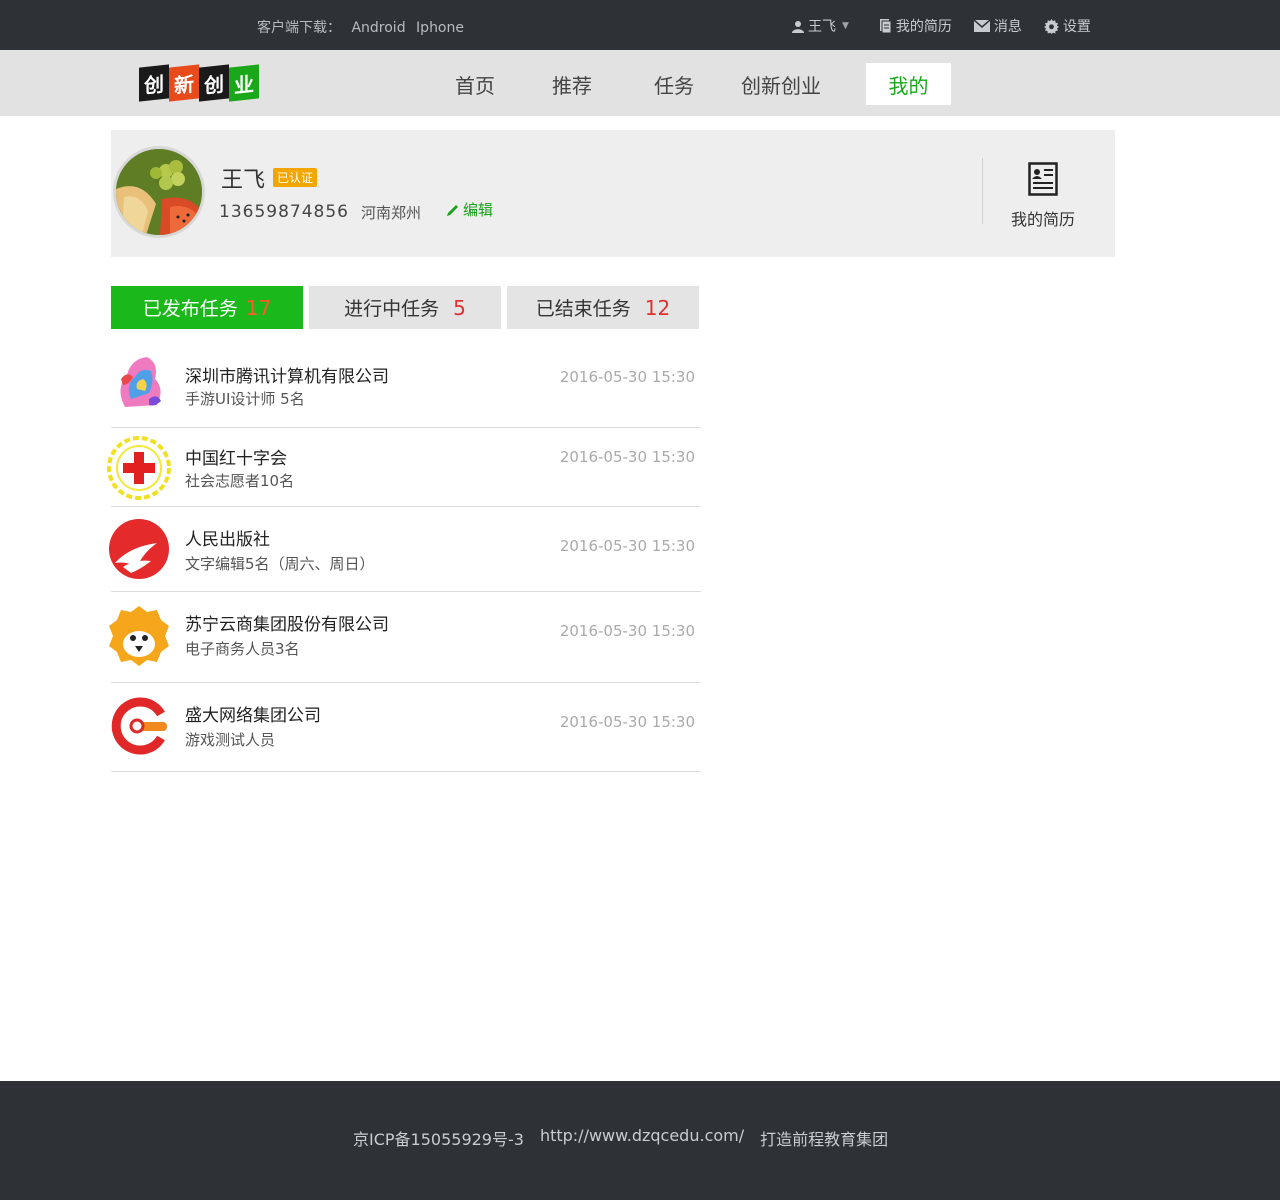 The height and width of the screenshot is (1200, 1280). Describe the element at coordinates (981, 26) in the screenshot. I see `mail-icon` at that location.